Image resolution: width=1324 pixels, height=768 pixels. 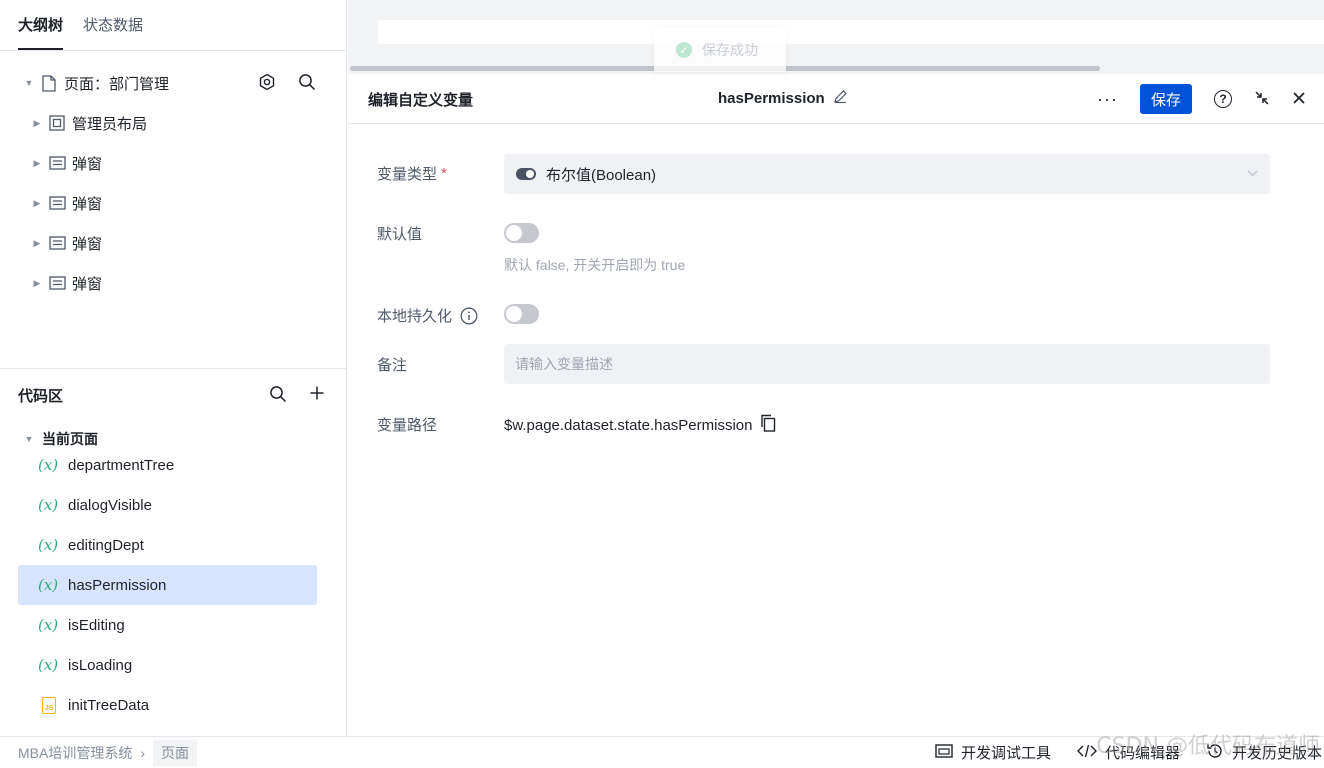 What do you see at coordinates (96, 625) in the screenshot?
I see `code-item-label: isEditing` at bounding box center [96, 625].